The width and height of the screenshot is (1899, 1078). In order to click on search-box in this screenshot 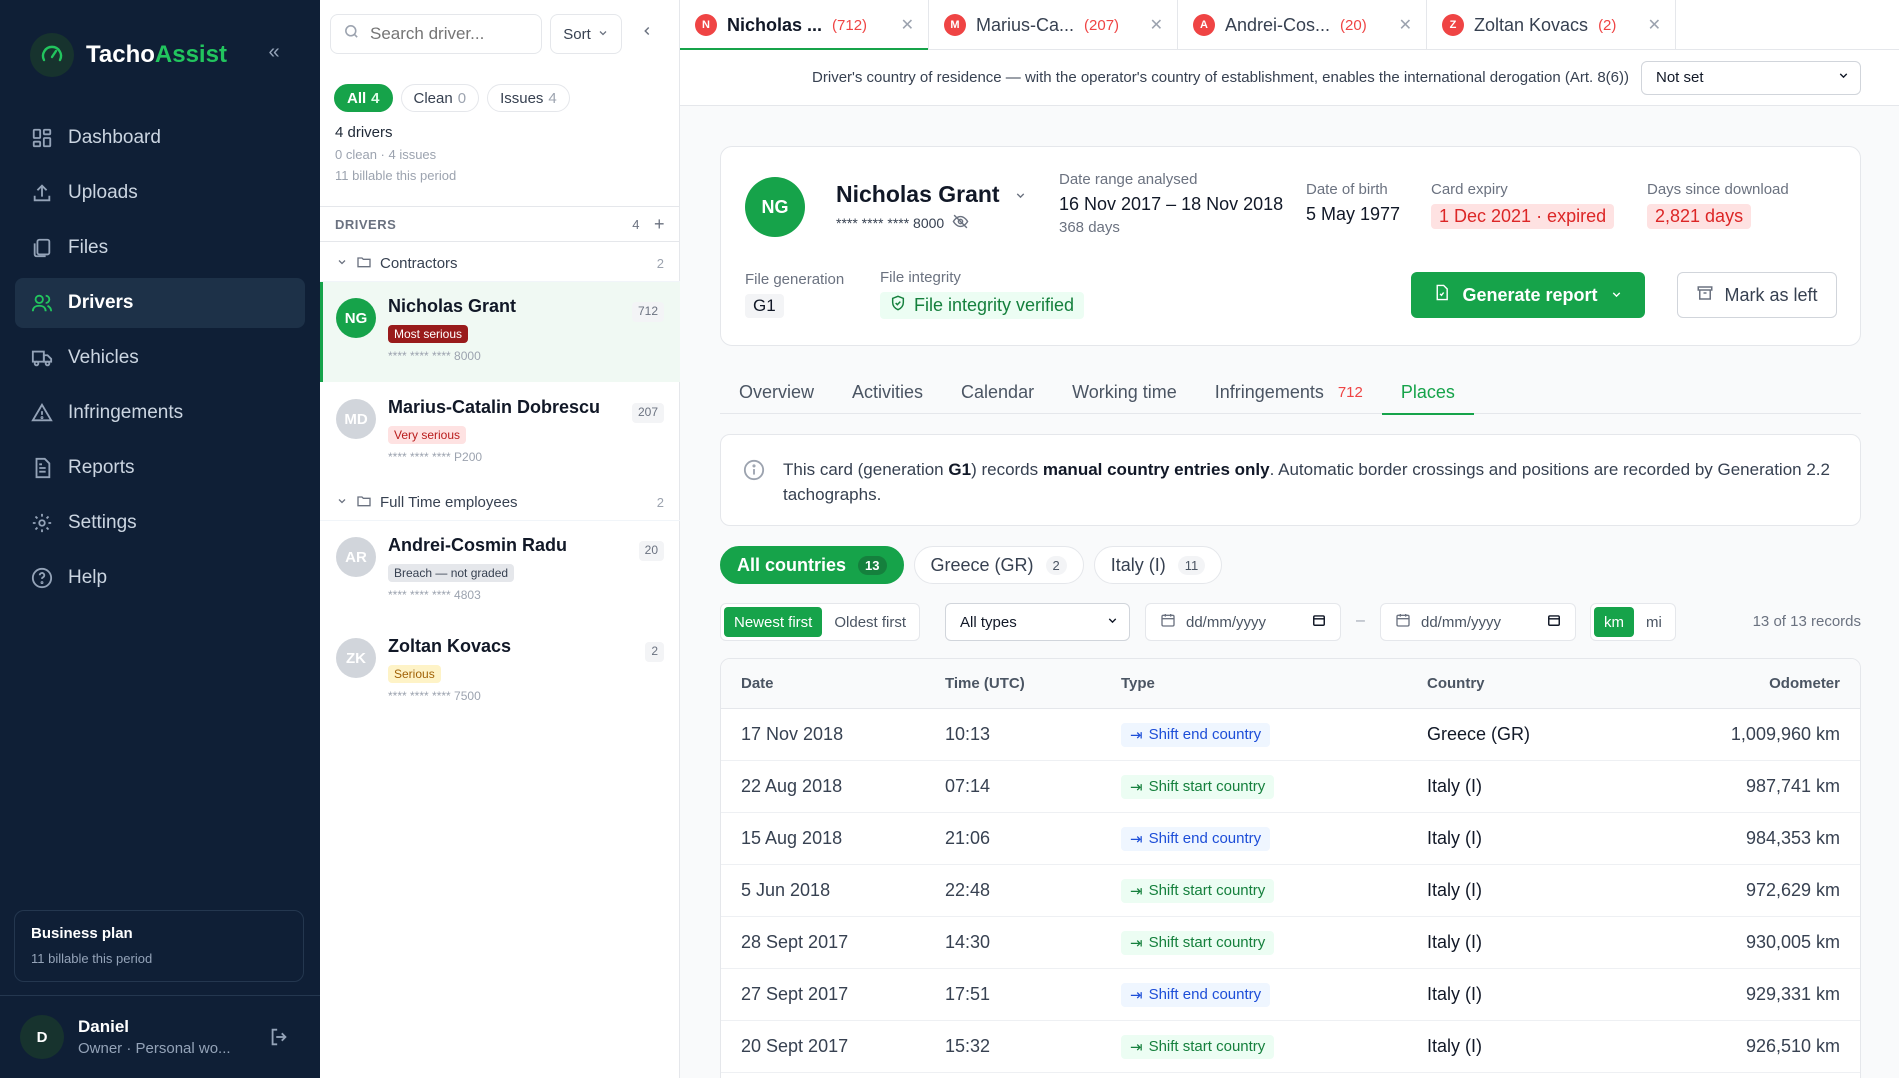, I will do `click(436, 34)`.